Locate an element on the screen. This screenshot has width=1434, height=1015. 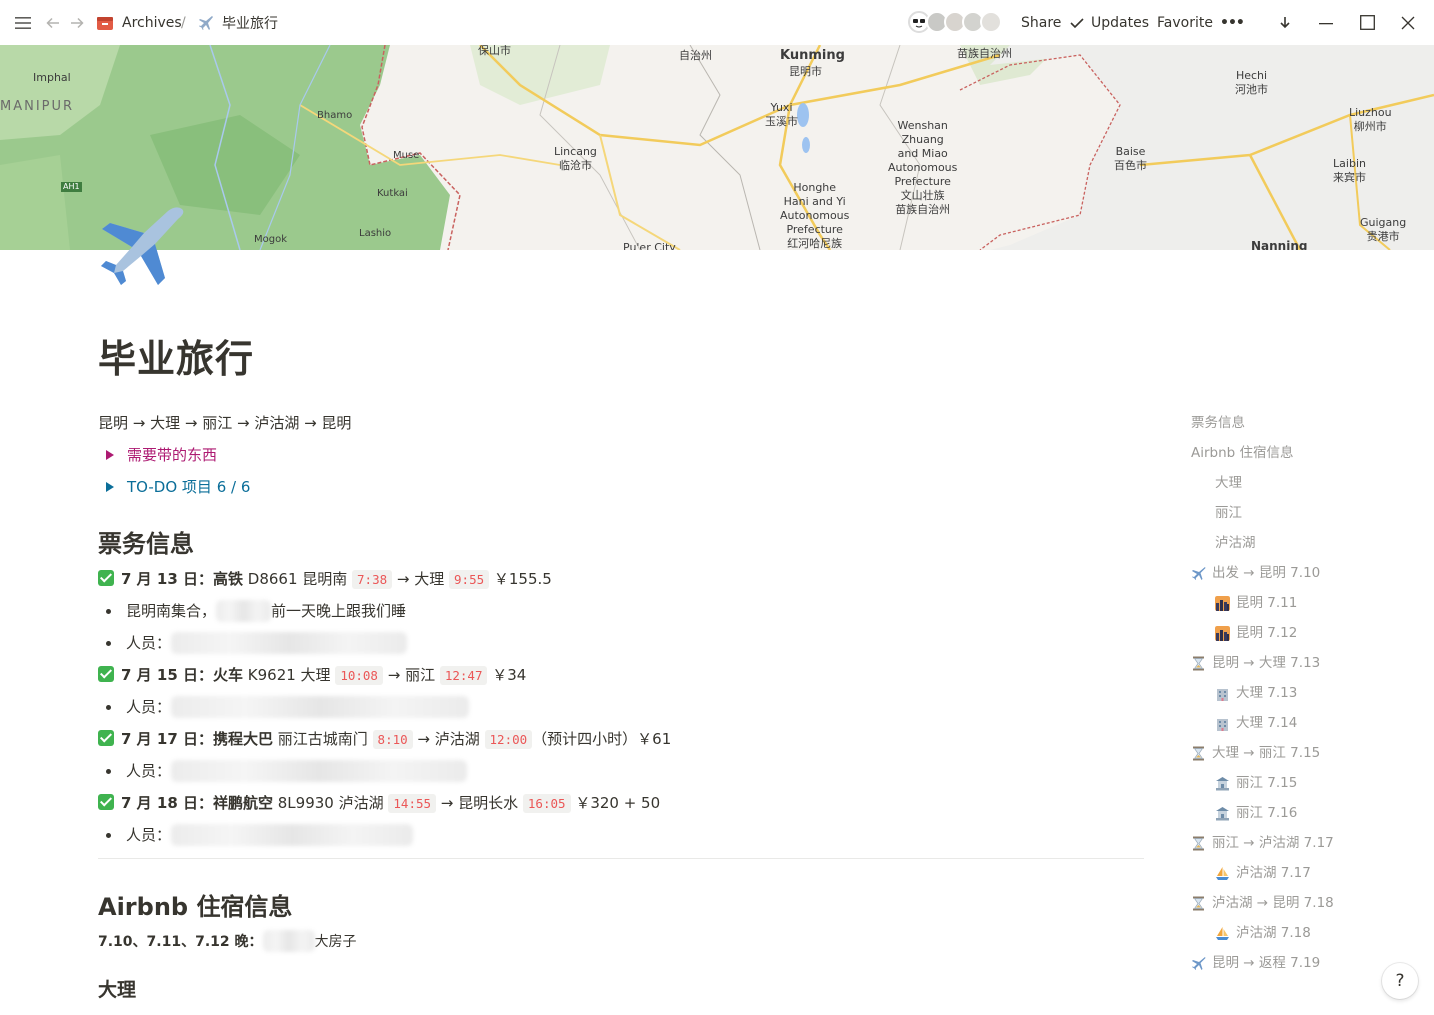
toc-item: 昆明 → 返程 7.19 is located at coordinates (1255, 963).